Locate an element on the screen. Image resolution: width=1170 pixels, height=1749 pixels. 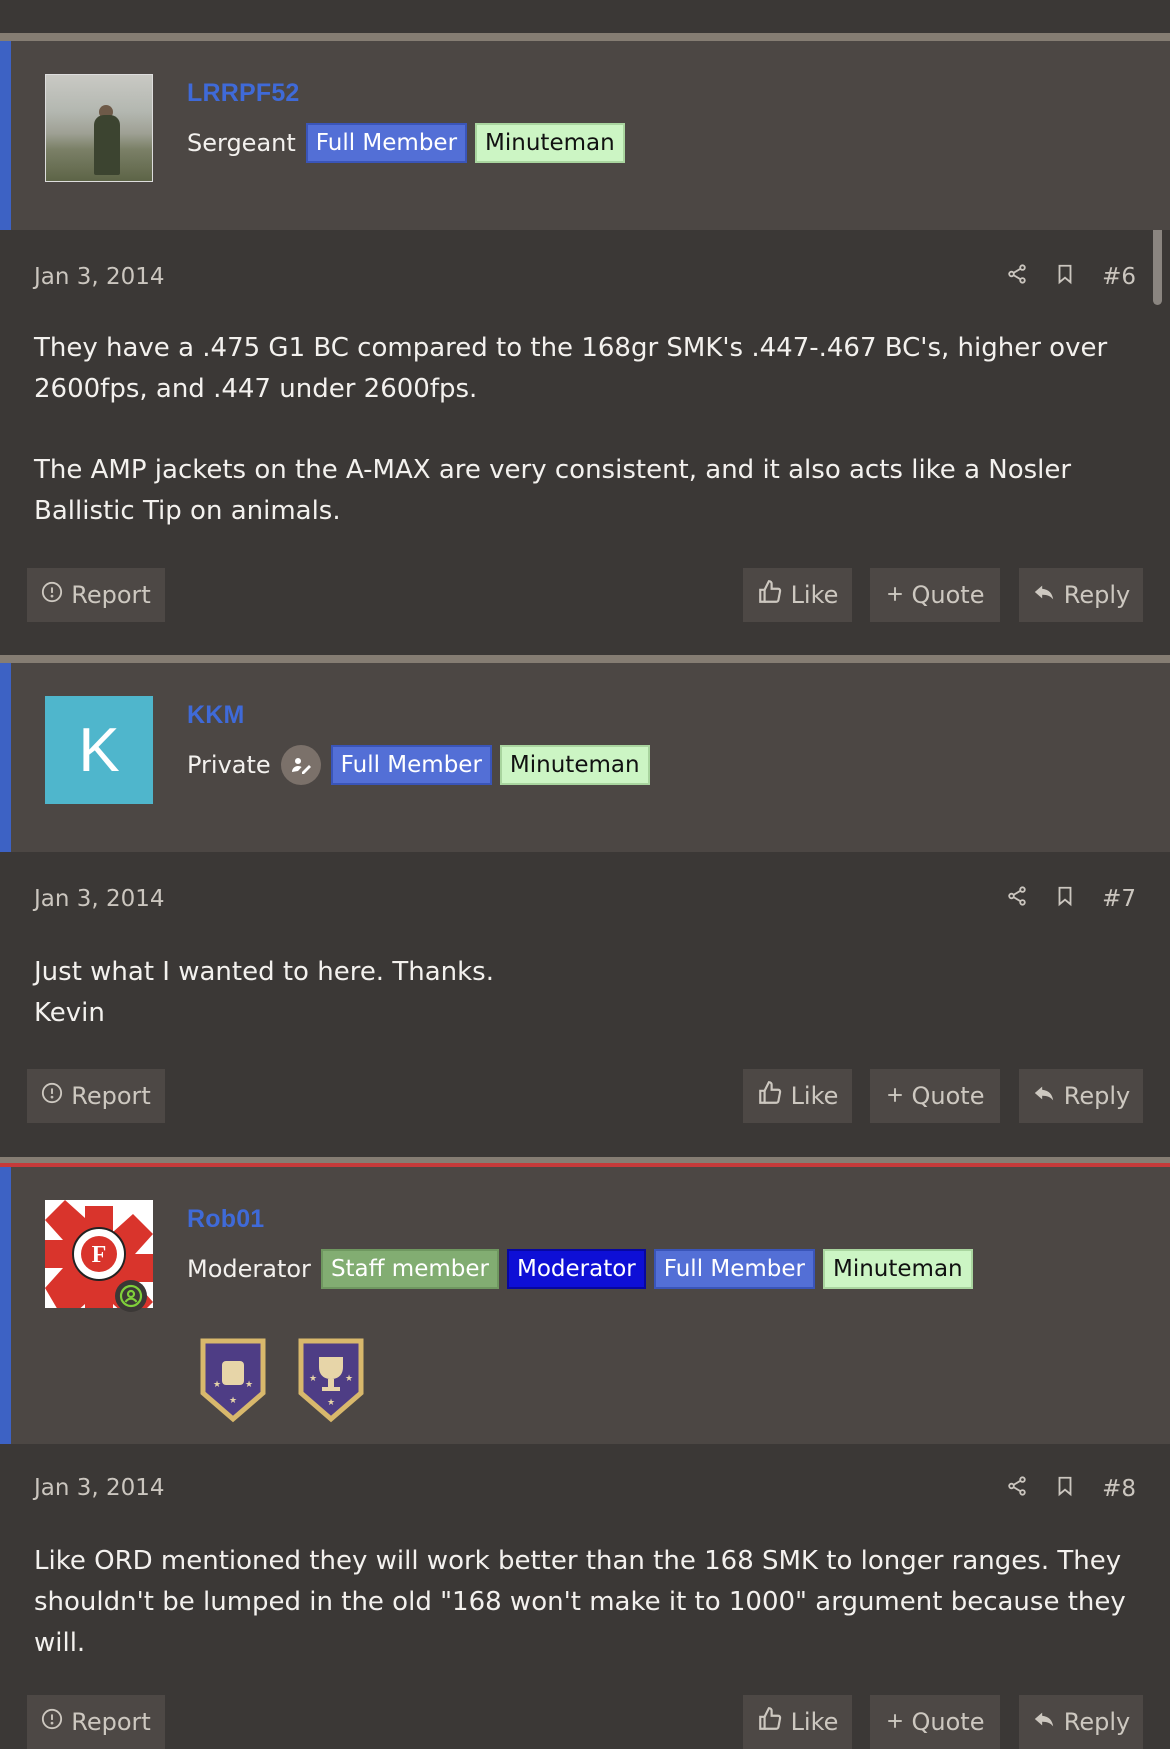
cup-trophy-icon: ★ ★ ★ is located at coordinates (331, 1382).